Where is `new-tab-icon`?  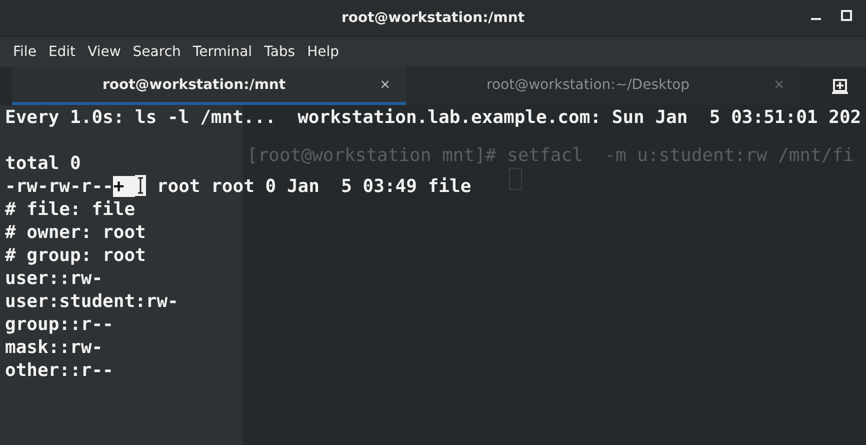
new-tab-icon is located at coordinates (840, 86).